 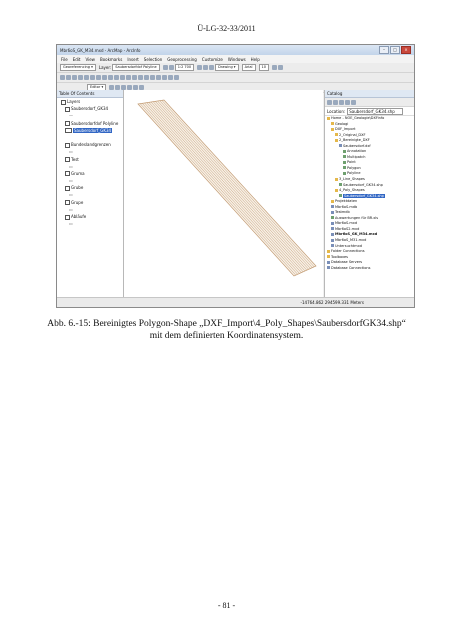 What do you see at coordinates (226, 605) in the screenshot?
I see `page-number: - 81 -` at bounding box center [226, 605].